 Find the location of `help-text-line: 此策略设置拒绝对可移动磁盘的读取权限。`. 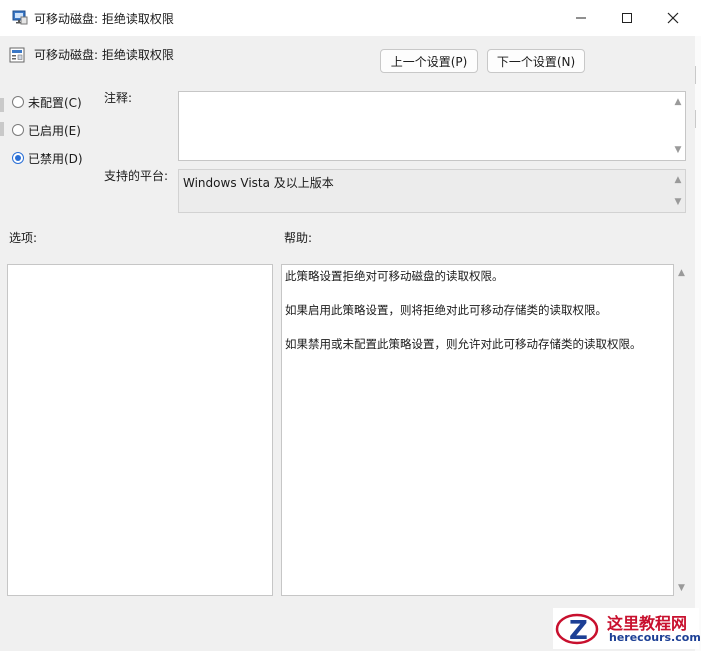

help-text-line: 此策略设置拒绝对可移动磁盘的读取权限。 is located at coordinates (394, 276).